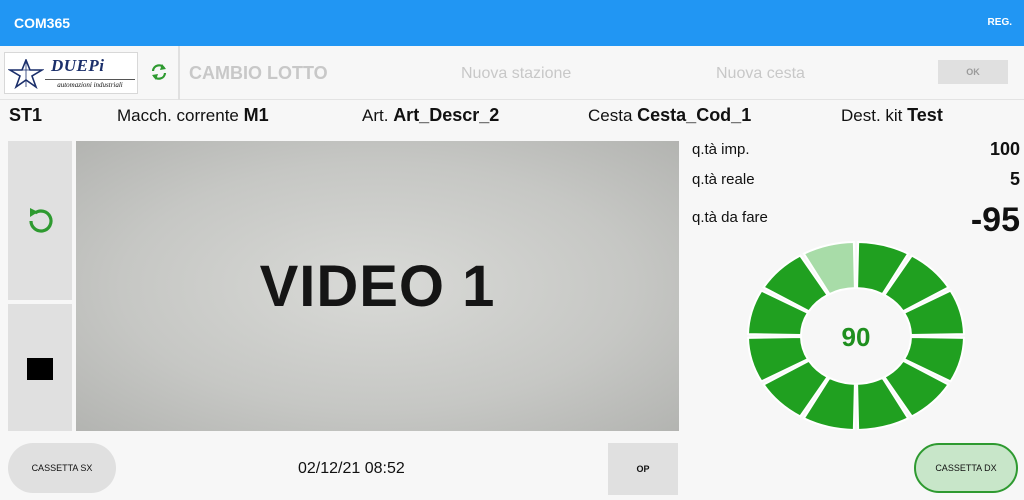  Describe the element at coordinates (512, 23) in the screenshot. I see `app-bar: COM365 REG.` at that location.